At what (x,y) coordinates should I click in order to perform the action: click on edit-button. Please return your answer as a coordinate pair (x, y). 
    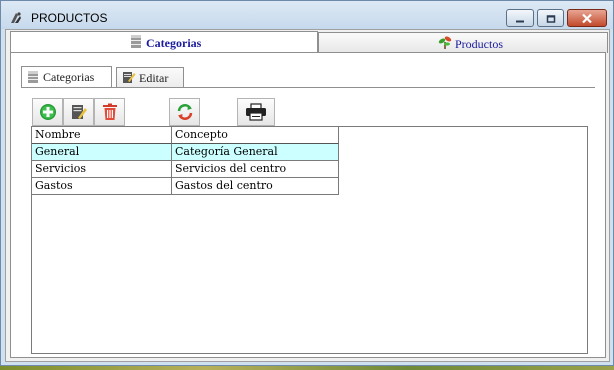
    Looking at the image, I should click on (78, 112).